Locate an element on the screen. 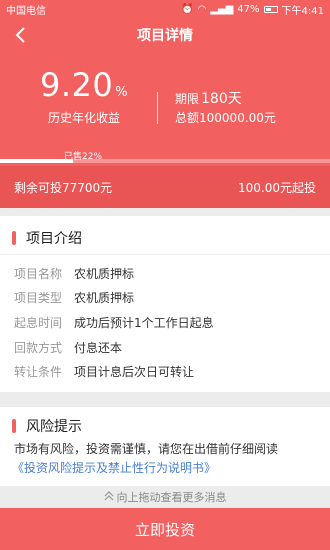 This screenshot has height=550, width=330. alarm-icon: ⏰ is located at coordinates (187, 9).